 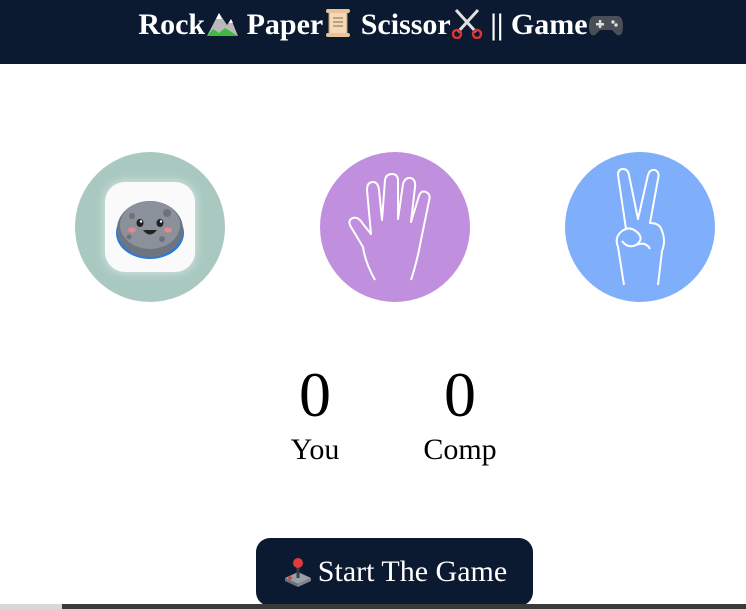 What do you see at coordinates (460, 394) in the screenshot?
I see `computer-score-value: 0` at bounding box center [460, 394].